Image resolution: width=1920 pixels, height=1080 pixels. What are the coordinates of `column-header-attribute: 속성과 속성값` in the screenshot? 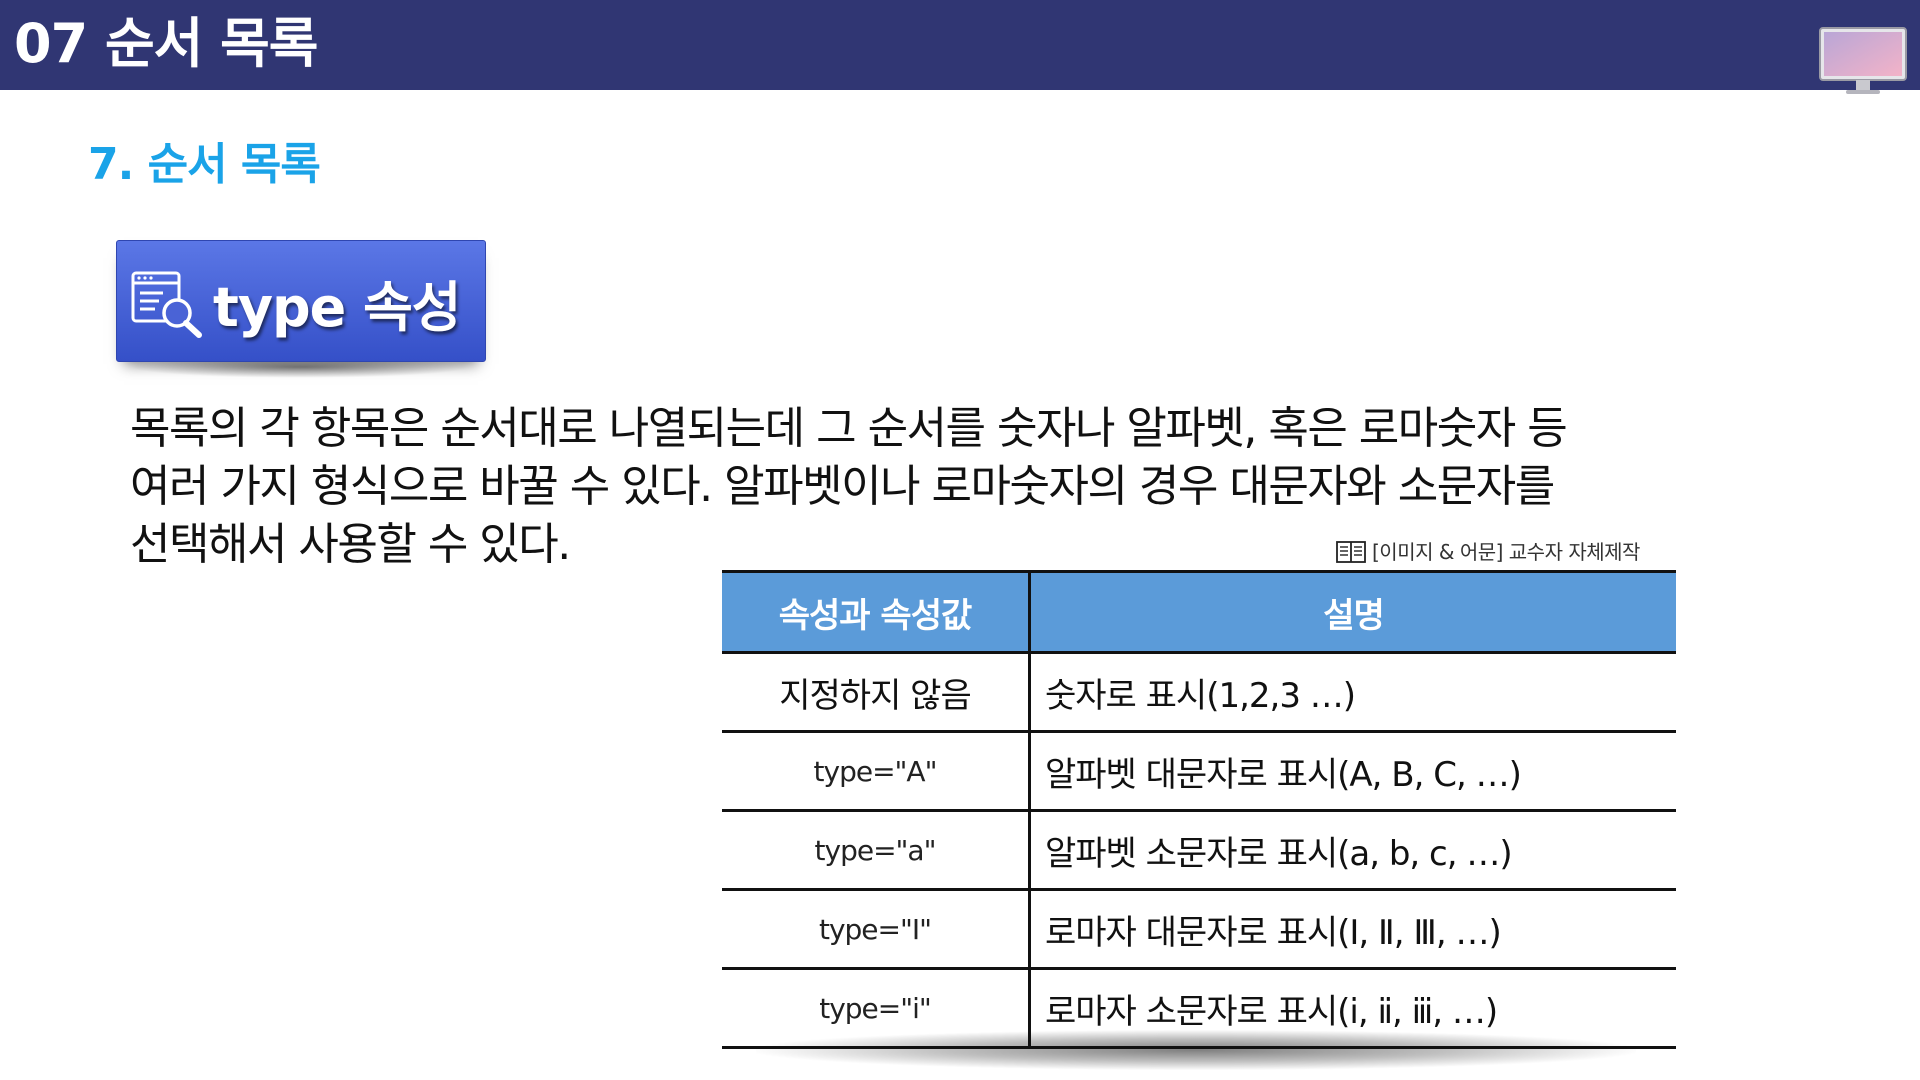 It's located at (876, 612).